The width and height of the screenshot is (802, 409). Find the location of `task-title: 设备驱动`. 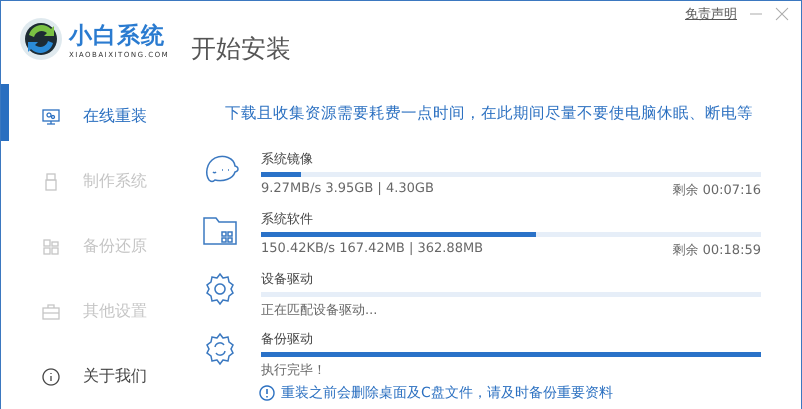

task-title: 设备驱动 is located at coordinates (287, 279).